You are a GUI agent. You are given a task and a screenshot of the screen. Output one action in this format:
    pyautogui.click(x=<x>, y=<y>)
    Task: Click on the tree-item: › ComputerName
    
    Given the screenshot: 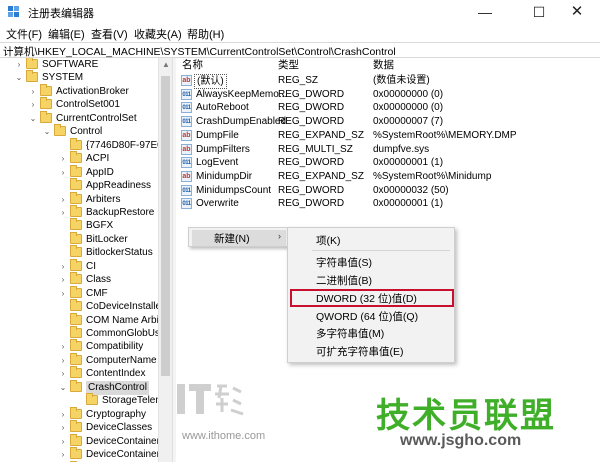 What is the action you would take?
    pyautogui.click(x=80, y=360)
    